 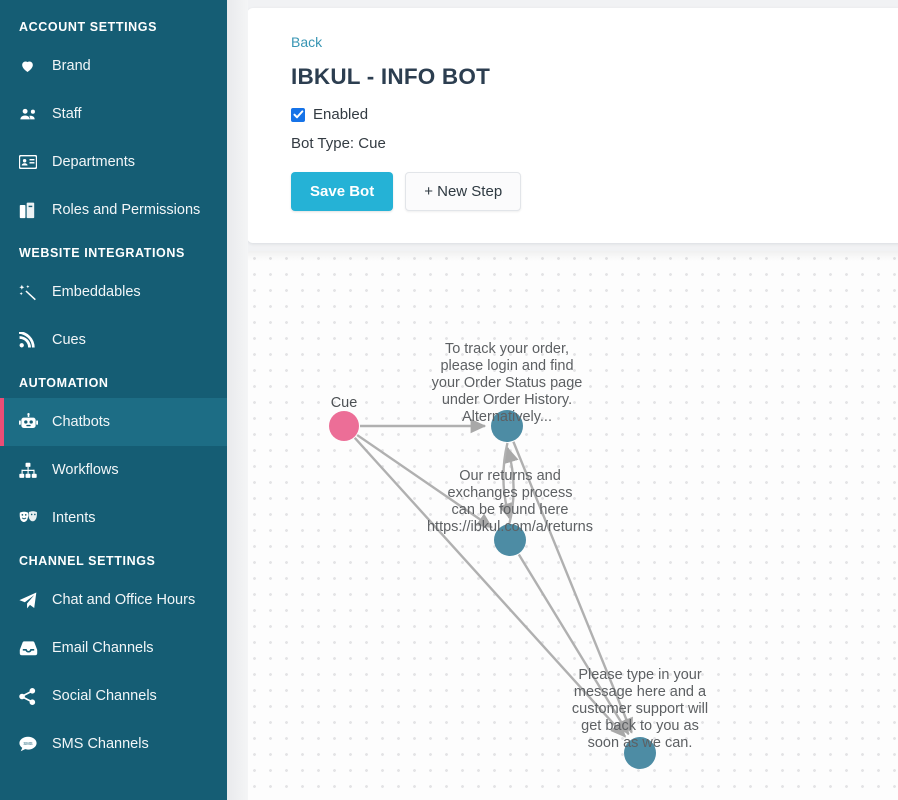 I want to click on sidebar-item-workflows: Workflows, so click(x=113, y=470).